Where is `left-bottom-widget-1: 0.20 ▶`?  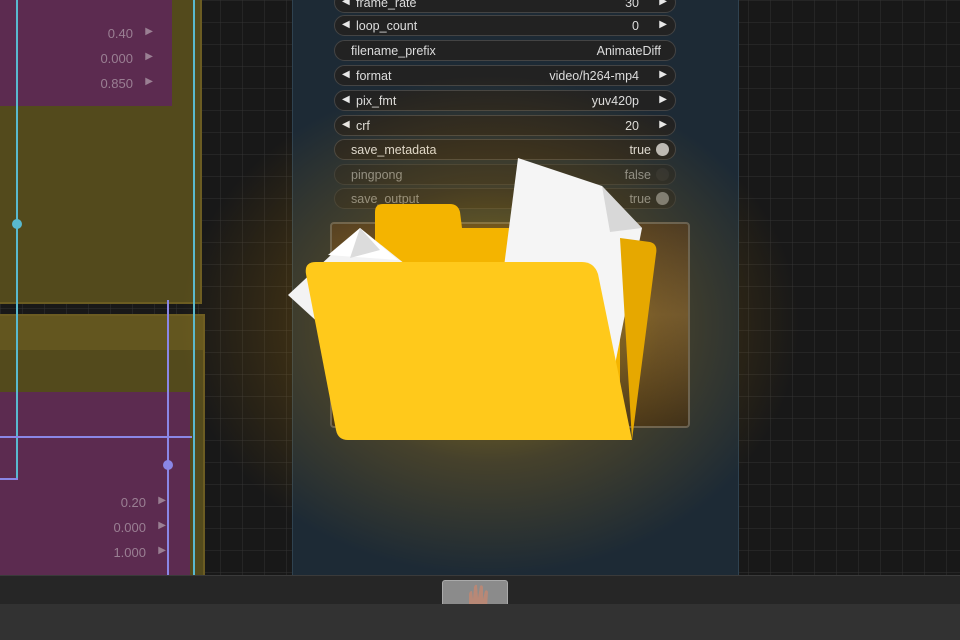
left-bottom-widget-1: 0.20 ▶ is located at coordinates (89, 502).